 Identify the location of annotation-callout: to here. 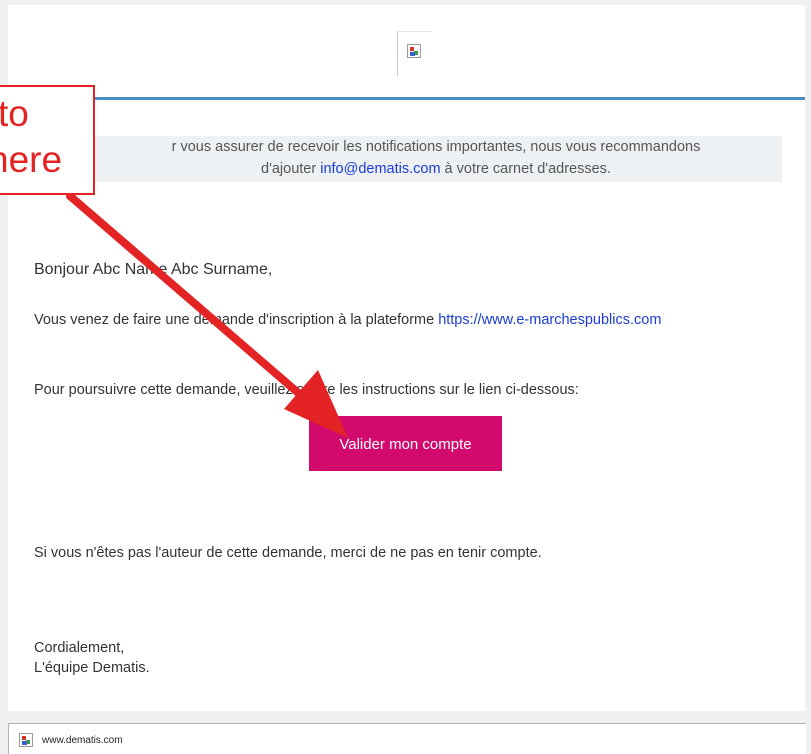
(47, 140).